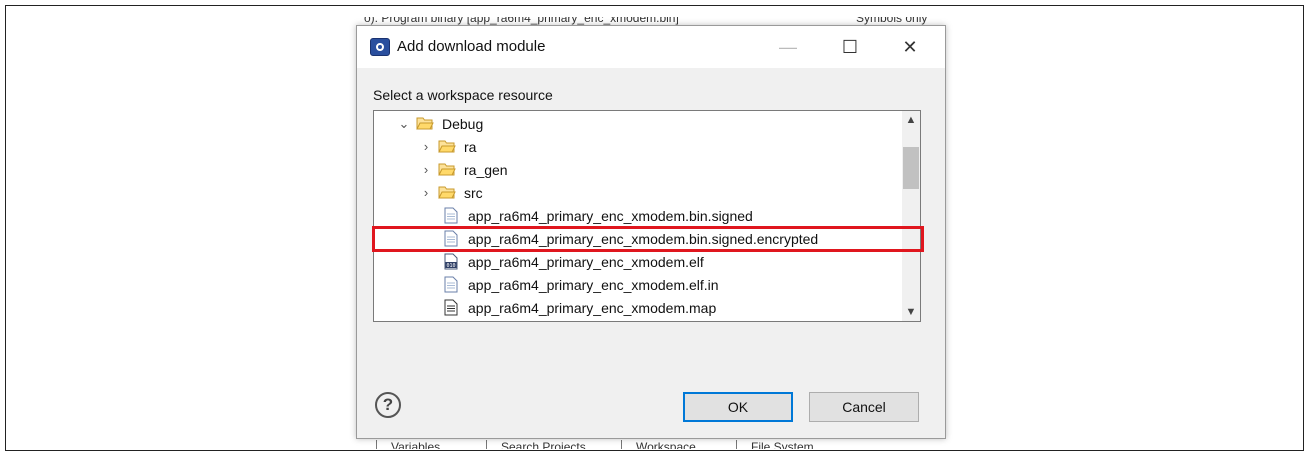  Describe the element at coordinates (788, 47) in the screenshot. I see `minimize-button: —` at that location.